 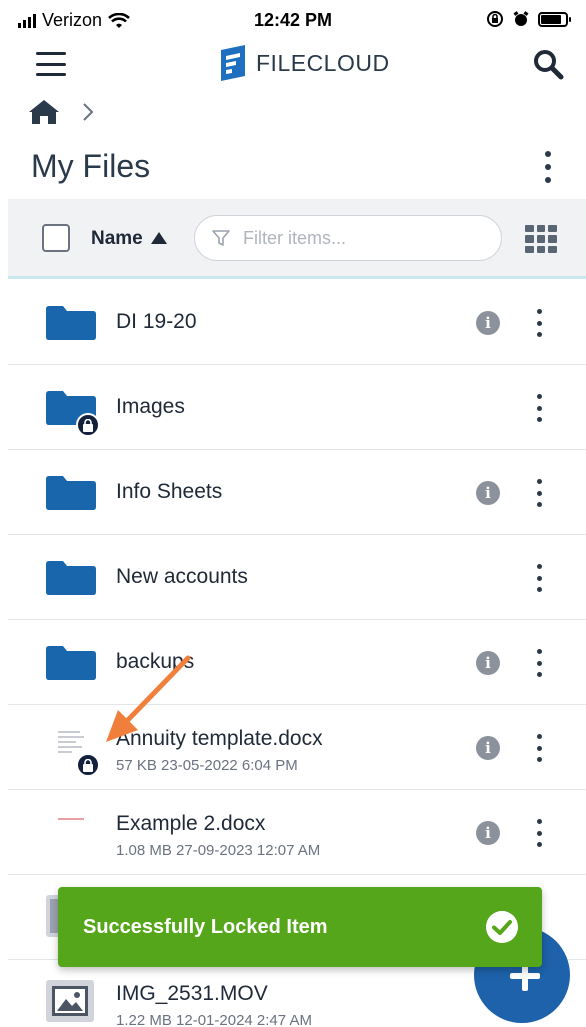 I want to click on filecloud-logo-icon, so click(x=233, y=63).